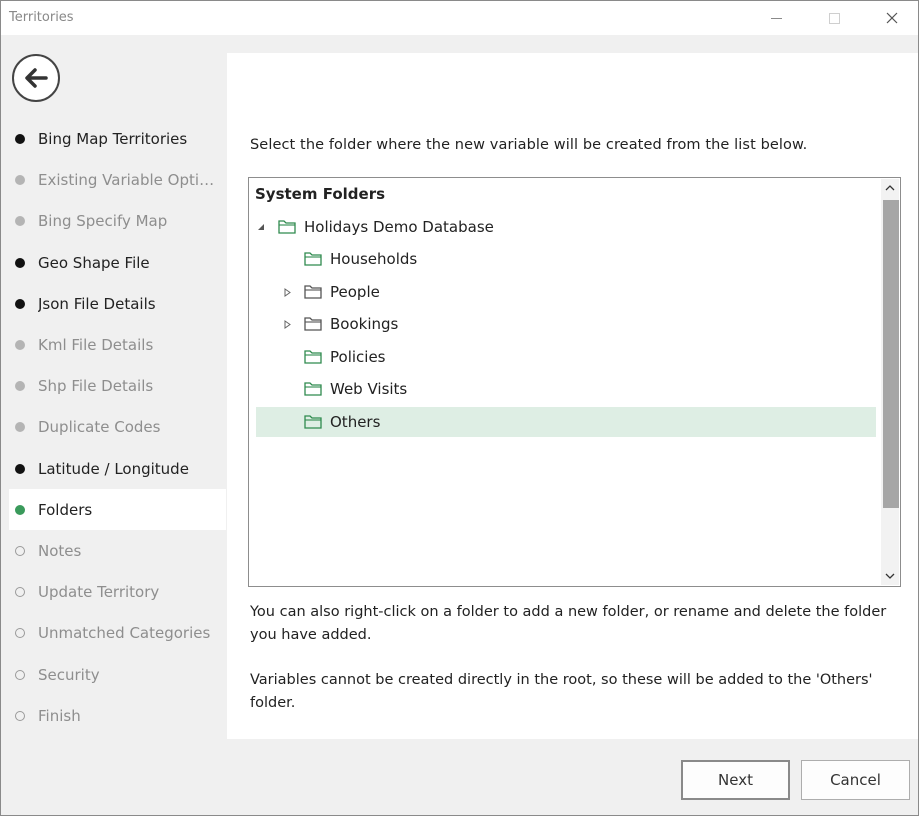 The height and width of the screenshot is (816, 919). I want to click on chevron-up-icon, so click(890, 188).